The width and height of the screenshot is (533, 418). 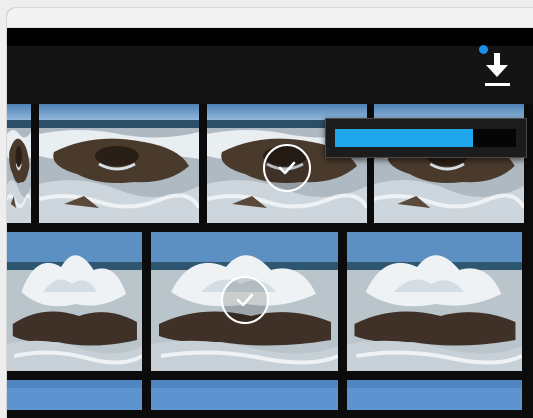 What do you see at coordinates (270, 37) in the screenshot?
I see `menu-bar` at bounding box center [270, 37].